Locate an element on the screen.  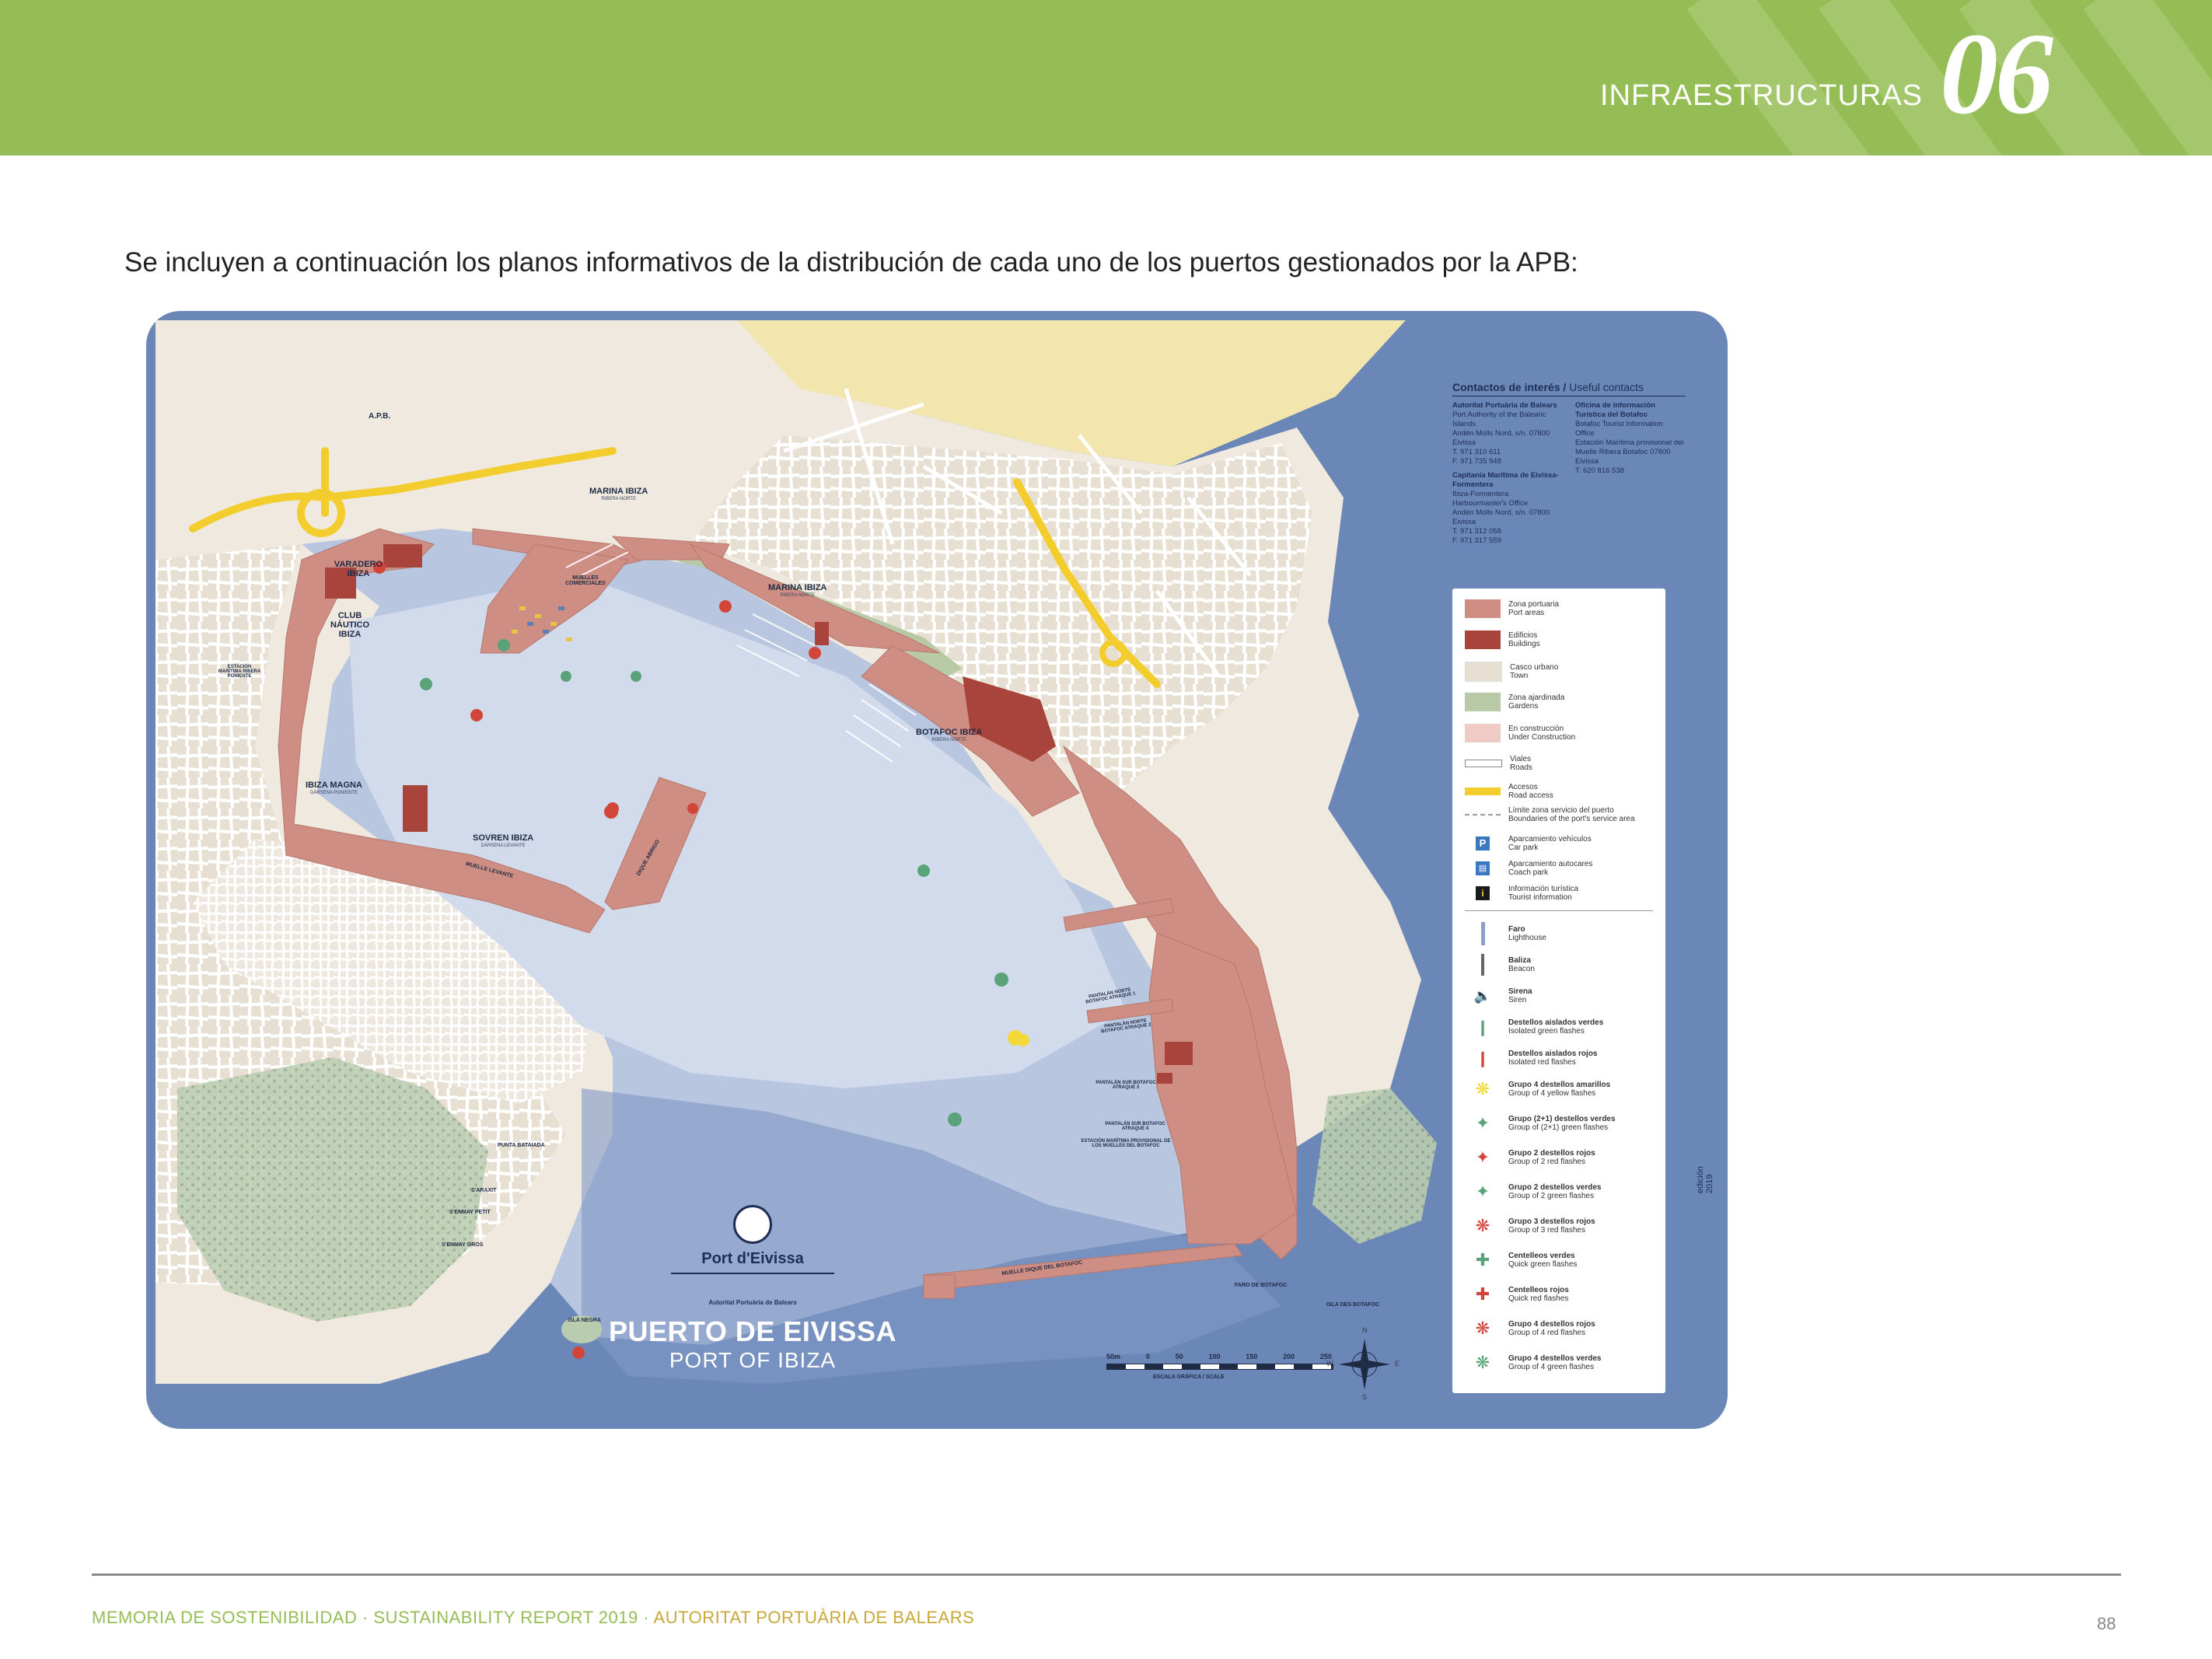
legend-item: ✚ Centelleos verdes Quick green flashes is located at coordinates (1526, 1260).